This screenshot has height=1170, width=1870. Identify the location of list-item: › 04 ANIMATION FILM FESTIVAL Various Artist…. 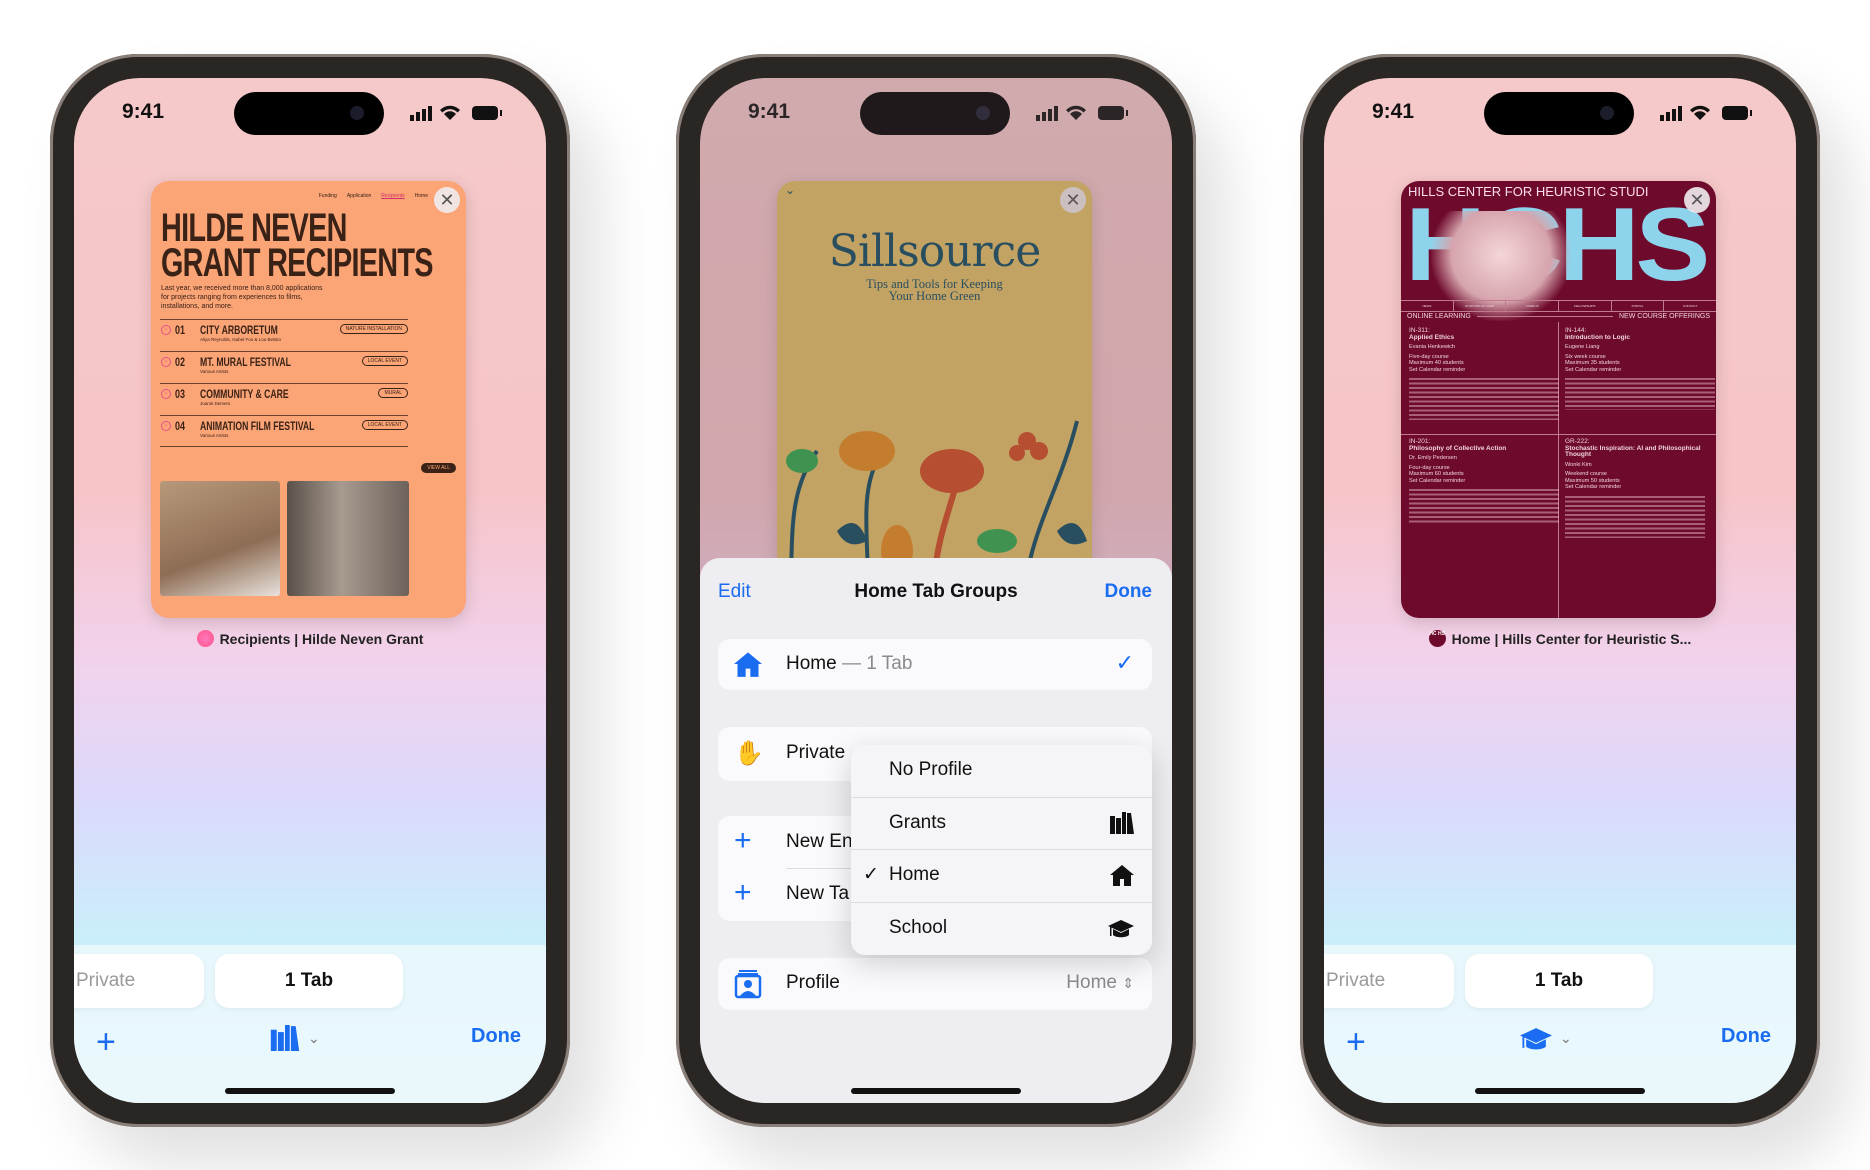
(284, 431).